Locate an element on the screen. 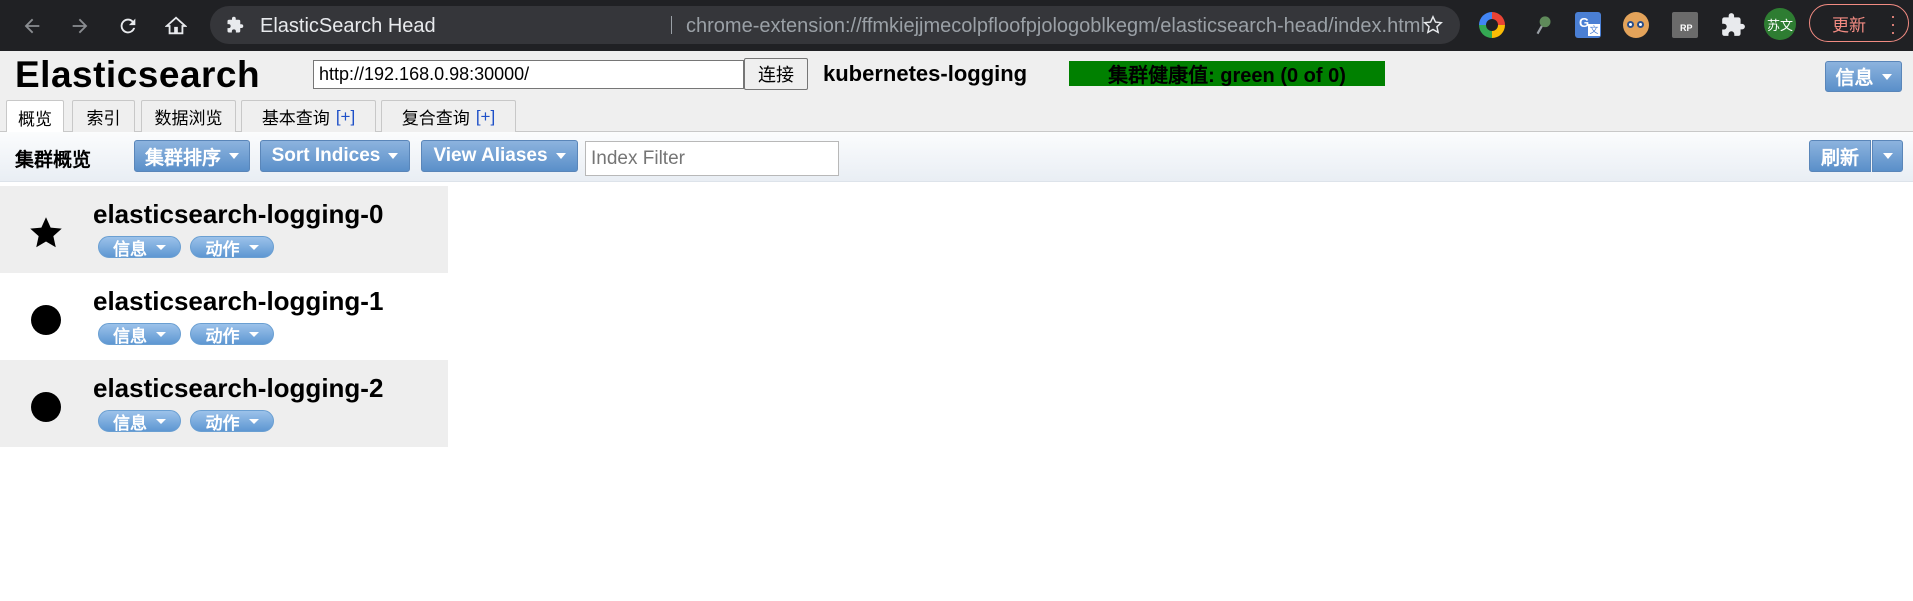 Image resolution: width=1913 pixels, height=601 pixels. tab-basic-query: 基本查询 [+] is located at coordinates (308, 116).